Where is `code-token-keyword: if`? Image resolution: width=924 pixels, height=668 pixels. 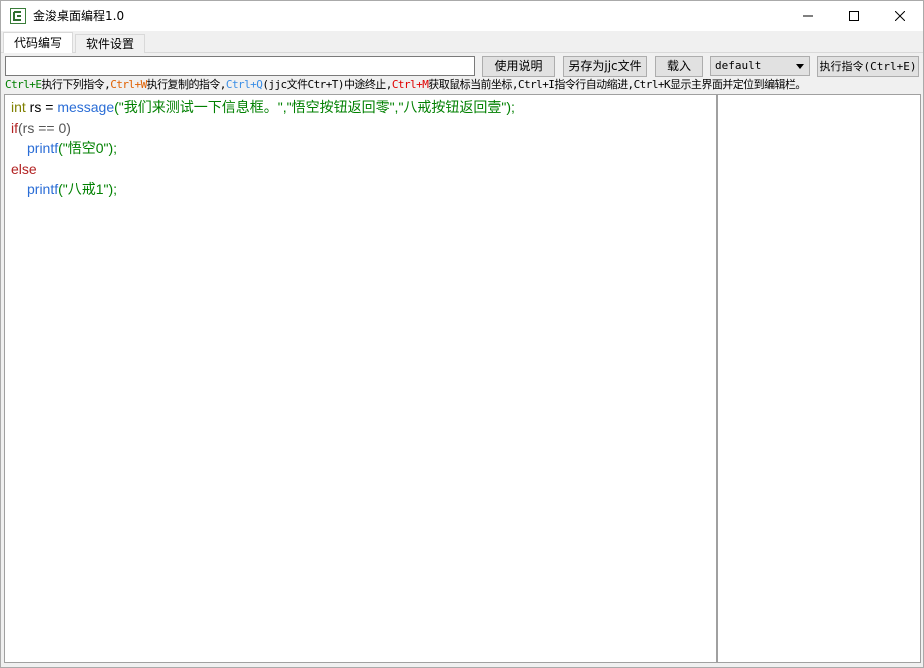
code-token-keyword: if is located at coordinates (14, 128).